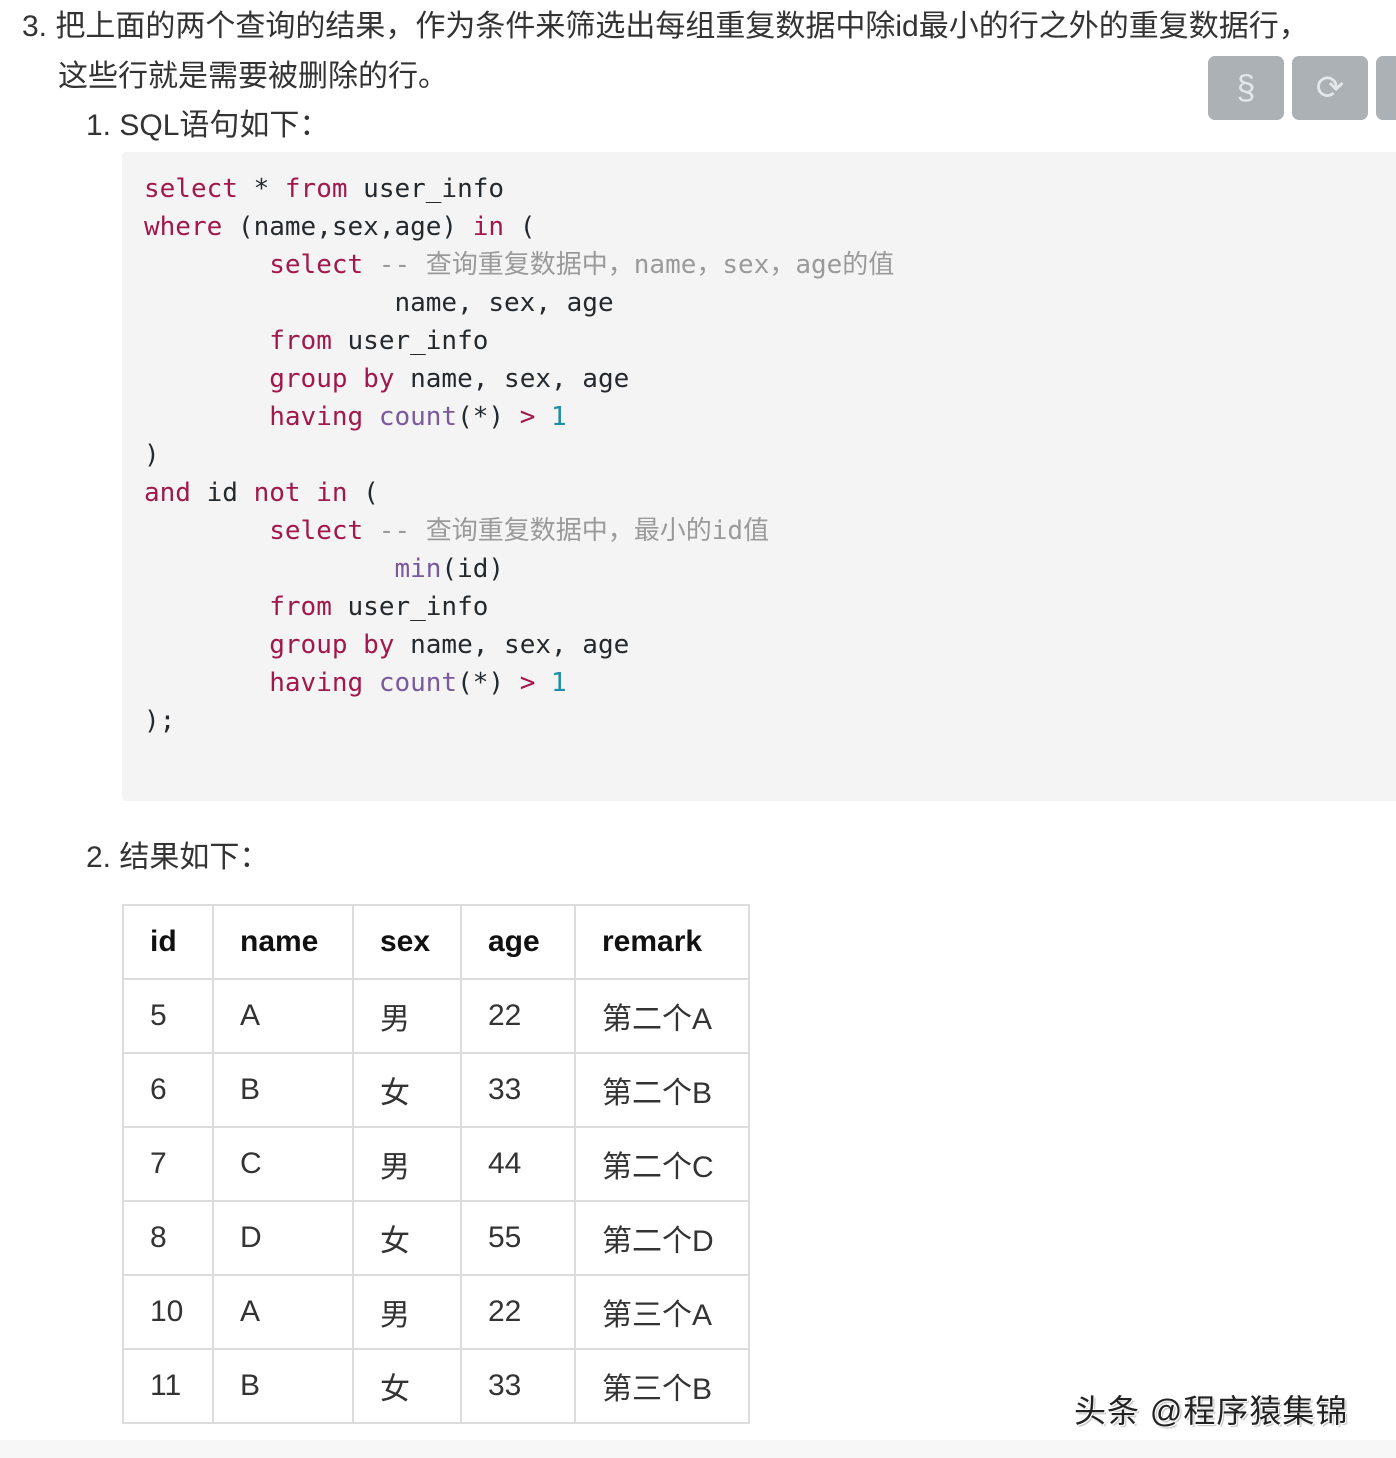 The image size is (1396, 1458). What do you see at coordinates (518, 1016) in the screenshot?
I see `cell-age: 22` at bounding box center [518, 1016].